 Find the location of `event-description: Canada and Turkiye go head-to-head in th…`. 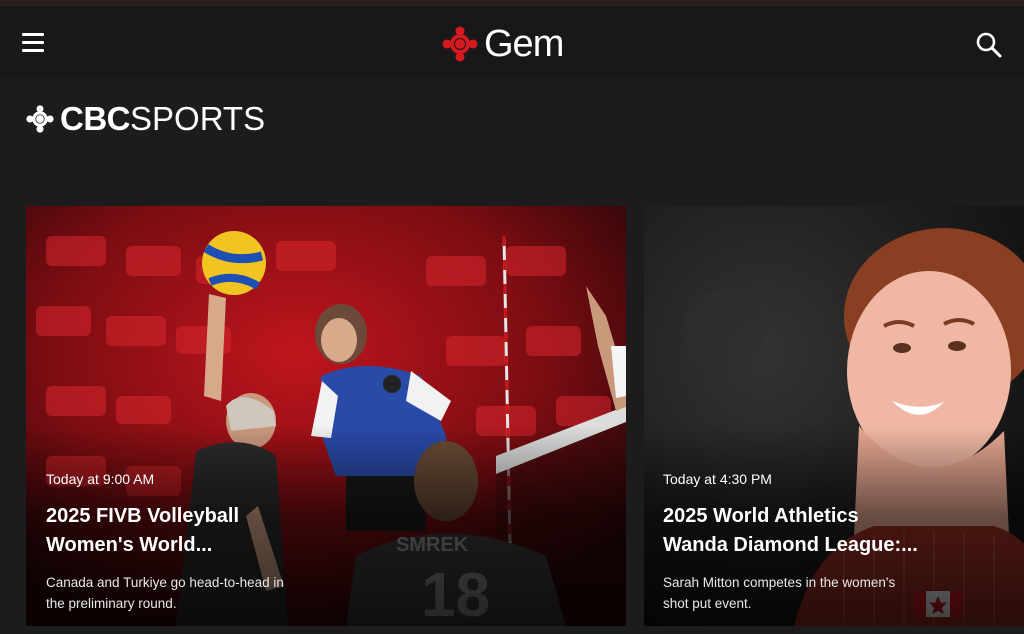

event-description: Canada and Turkiye go head-to-head in th… is located at coordinates (196, 593).